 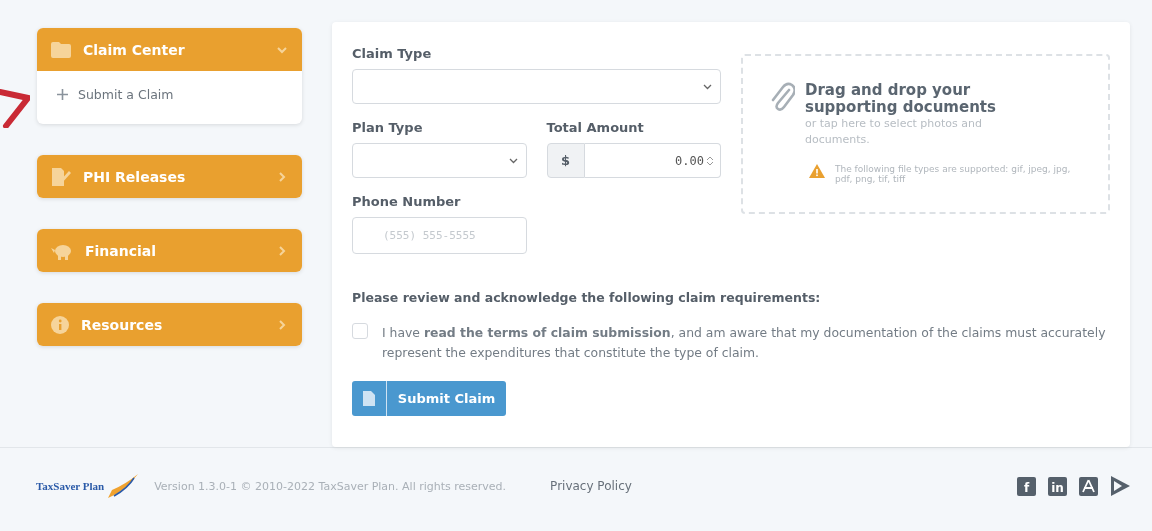 I want to click on drop-zone: Drag and drop your supporting documents or tap here to select photos and documents. The following file types are supported: gif, jpeg, jpg, pdf, png, tif, tiff, so click(x=925, y=134).